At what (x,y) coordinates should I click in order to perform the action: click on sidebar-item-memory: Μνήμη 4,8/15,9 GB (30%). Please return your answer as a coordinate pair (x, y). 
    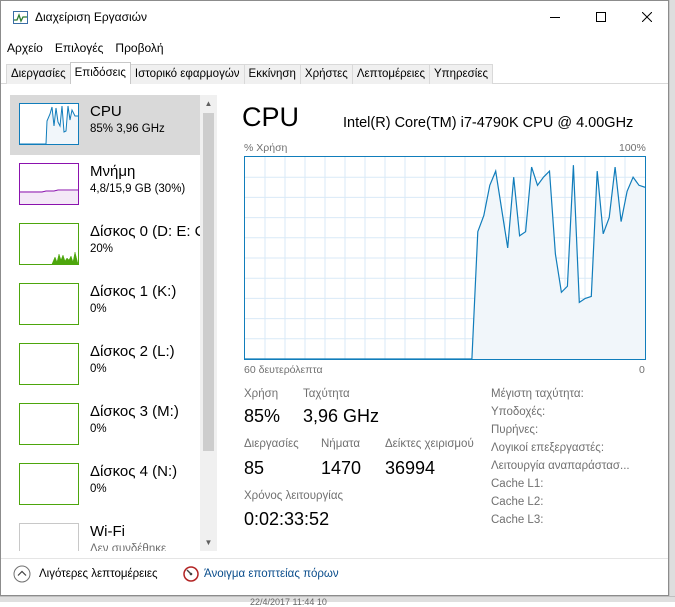
    Looking at the image, I should click on (105, 185).